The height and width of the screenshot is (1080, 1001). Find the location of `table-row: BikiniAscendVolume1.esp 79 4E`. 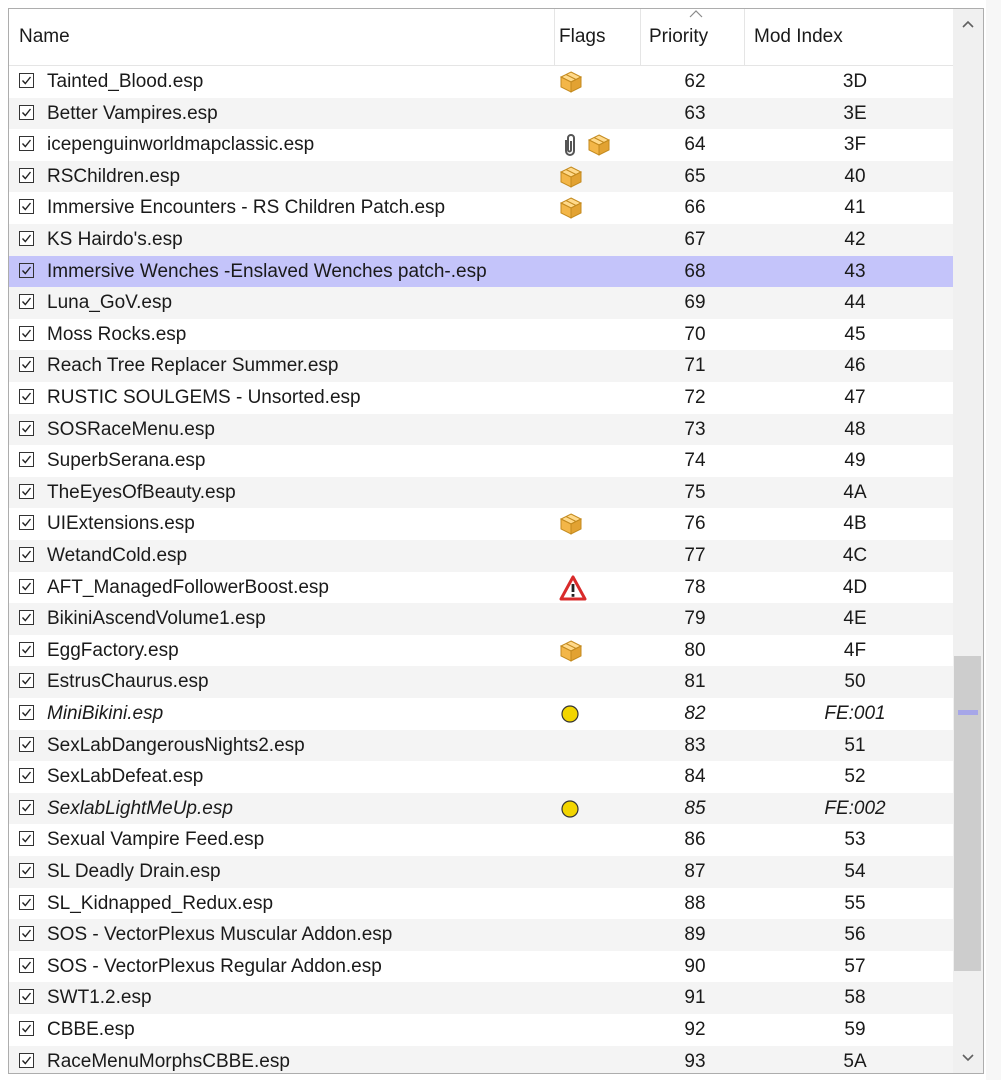

table-row: BikiniAscendVolume1.esp 79 4E is located at coordinates (481, 619).